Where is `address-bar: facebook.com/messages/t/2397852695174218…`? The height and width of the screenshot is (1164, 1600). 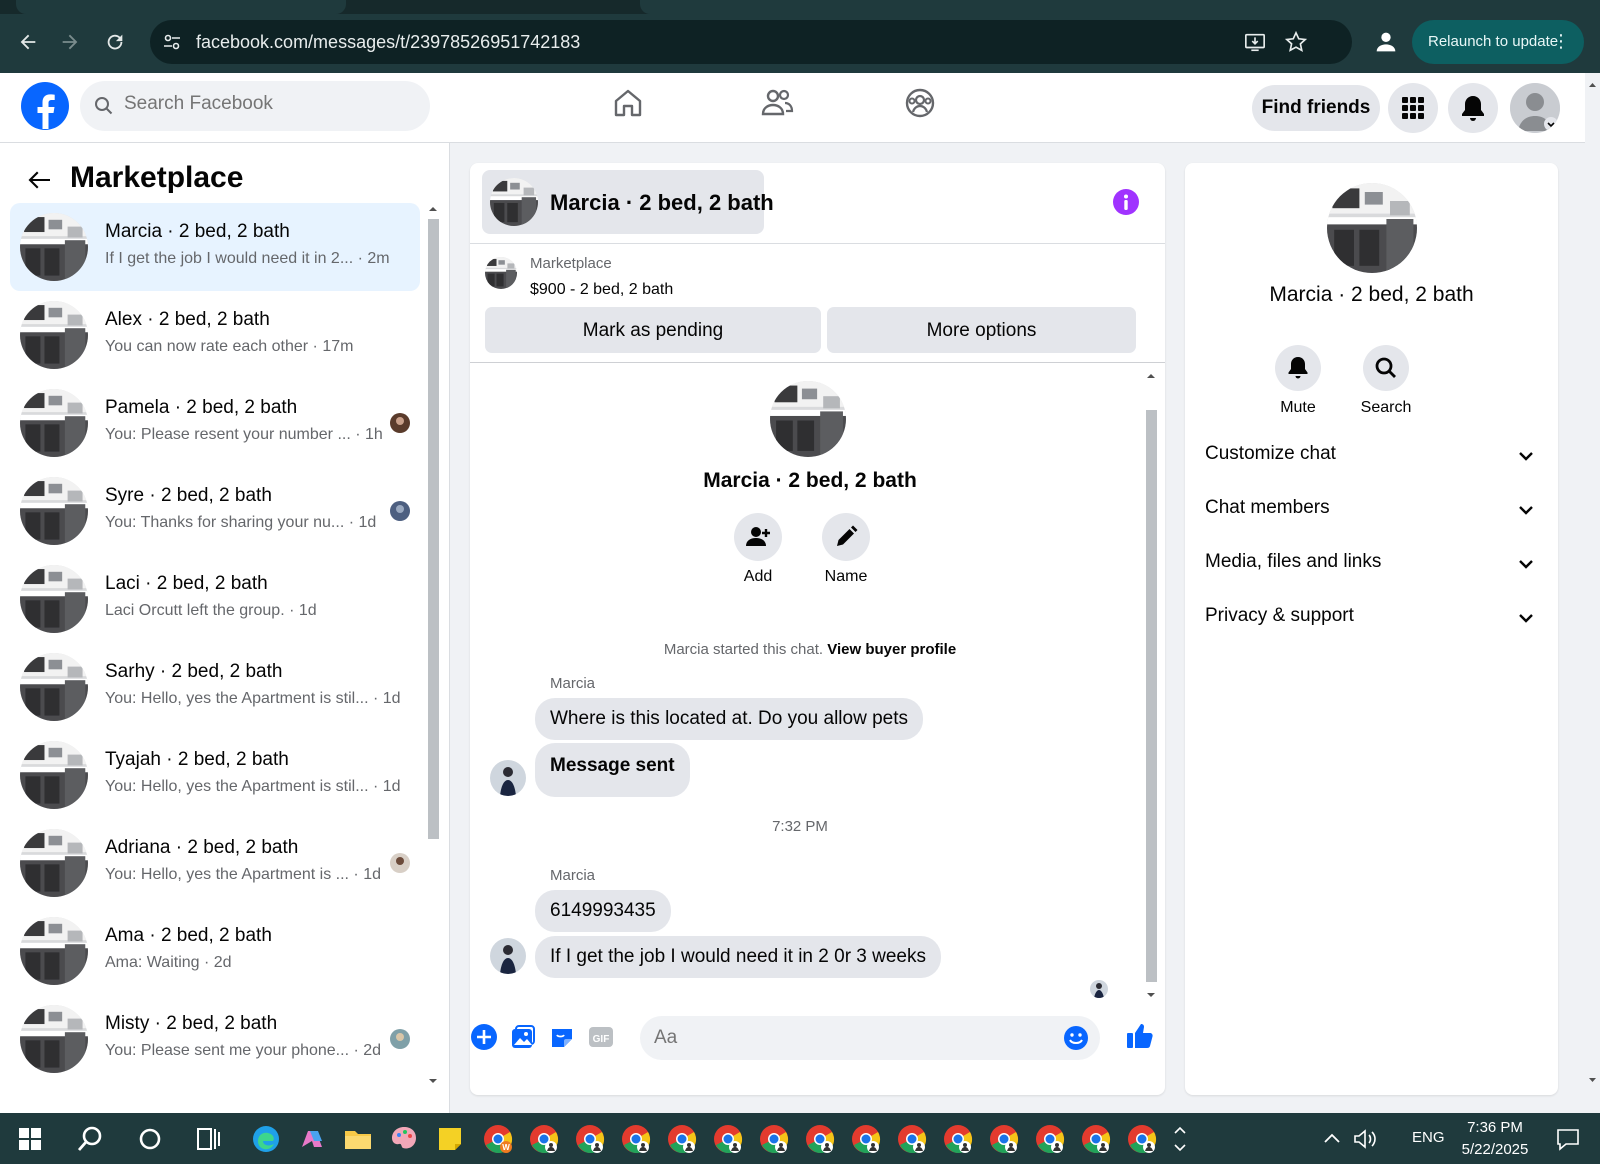
address-bar: facebook.com/messages/t/2397852695174218… is located at coordinates (751, 42).